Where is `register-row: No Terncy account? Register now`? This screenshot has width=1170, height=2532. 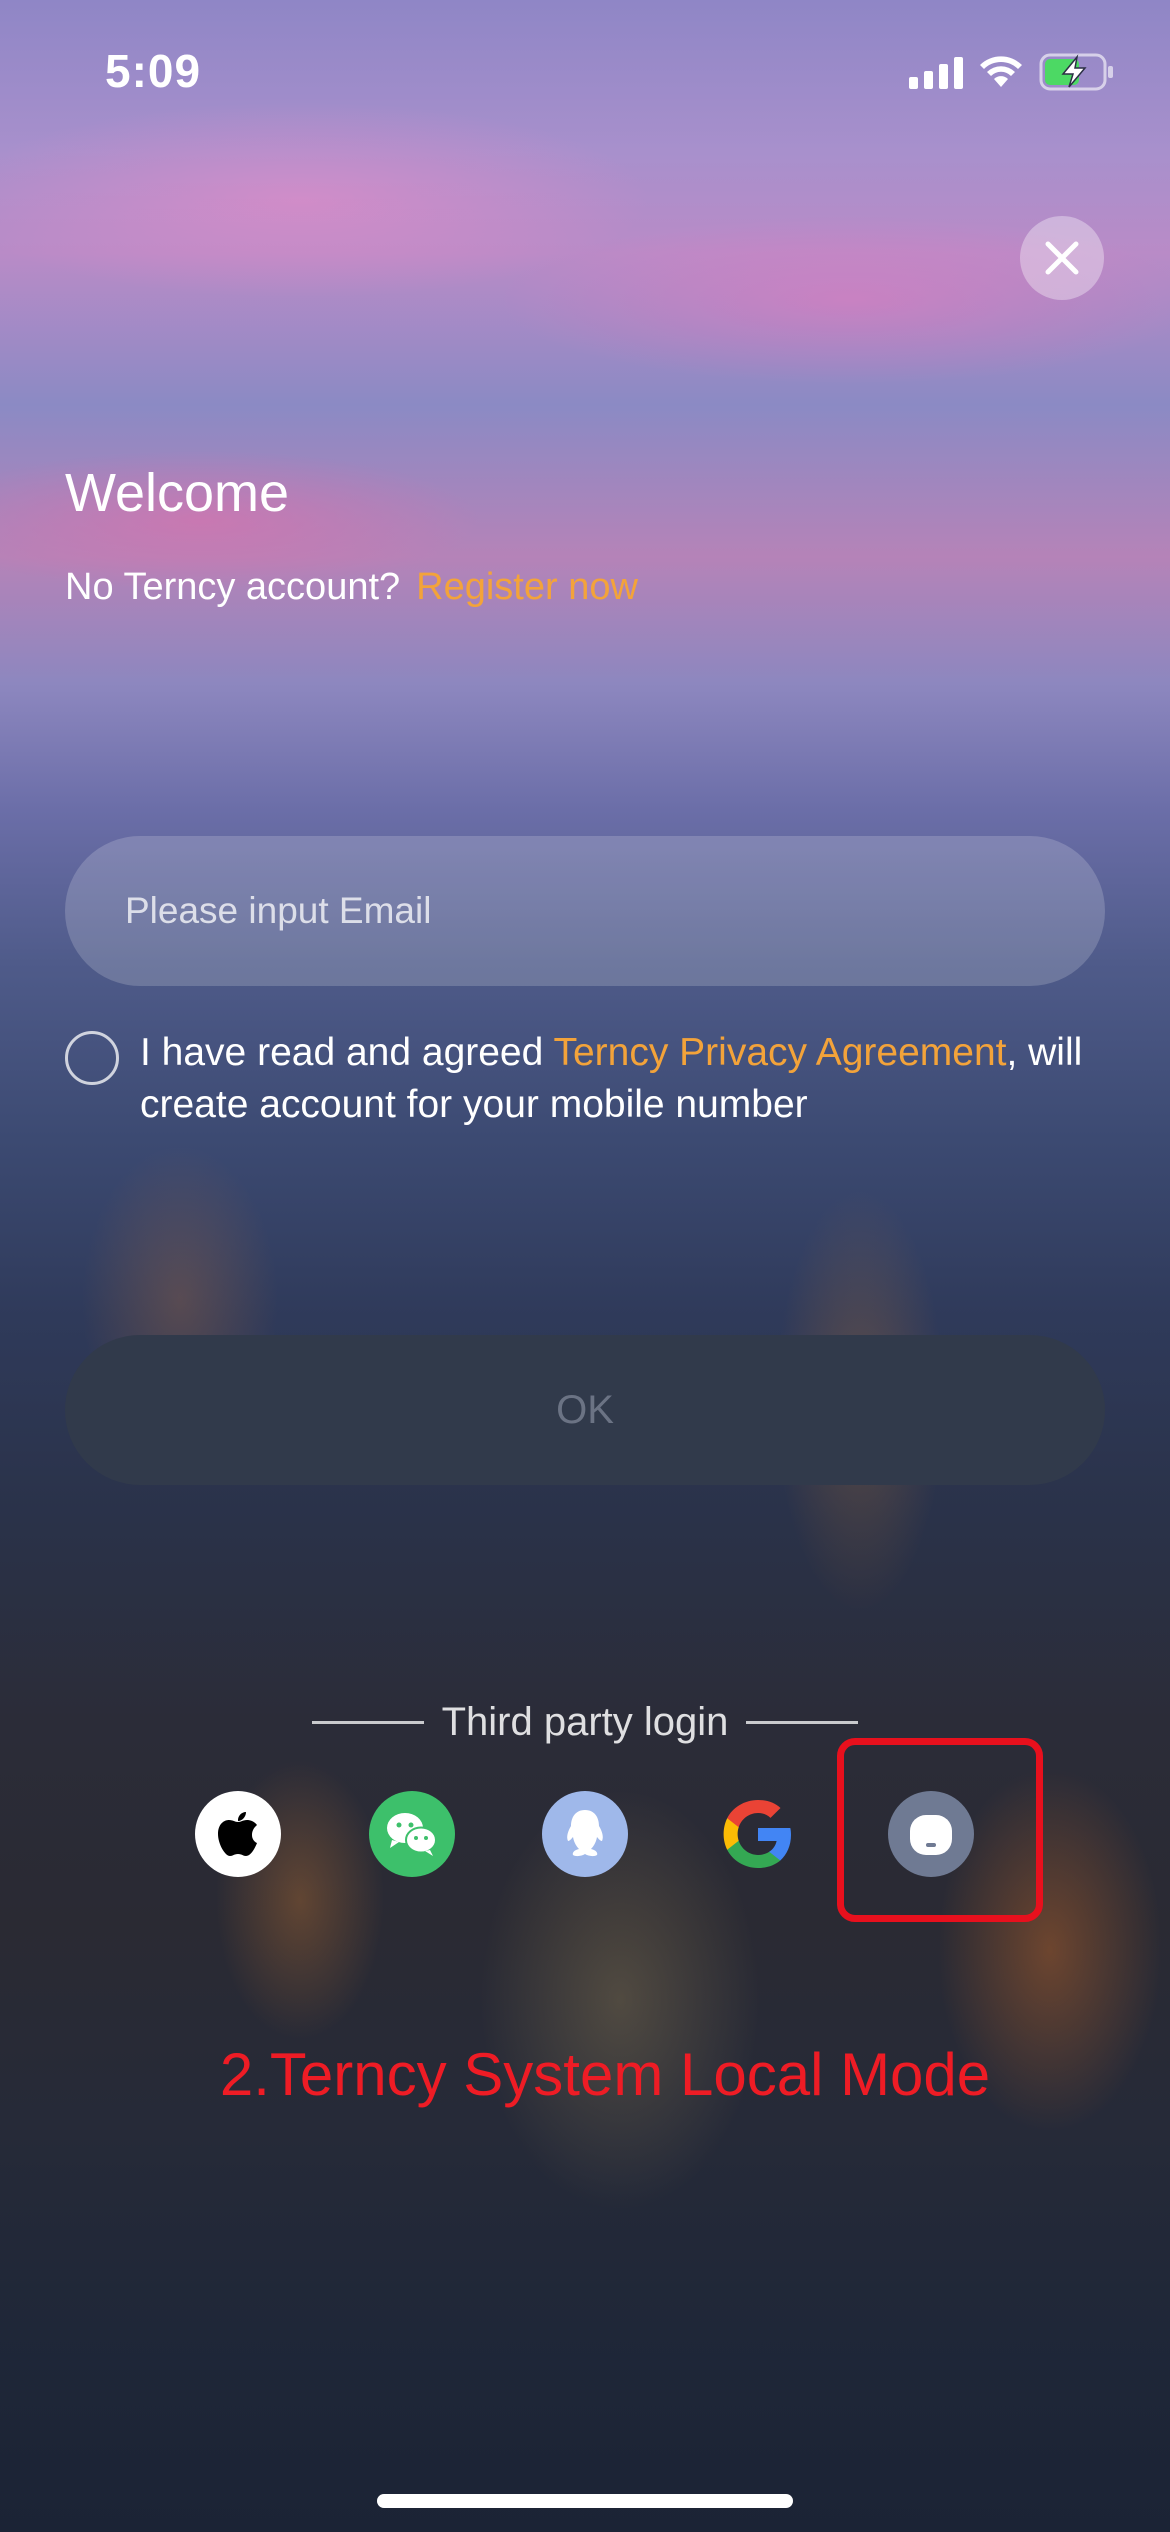 register-row: No Terncy account? Register now is located at coordinates (351, 587).